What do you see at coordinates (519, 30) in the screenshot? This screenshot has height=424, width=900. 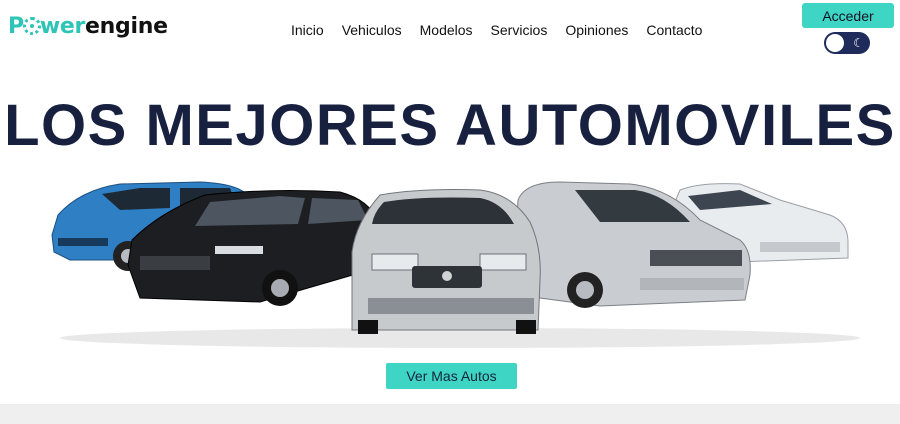 I see `nav-item-servicios: Servicios` at bounding box center [519, 30].